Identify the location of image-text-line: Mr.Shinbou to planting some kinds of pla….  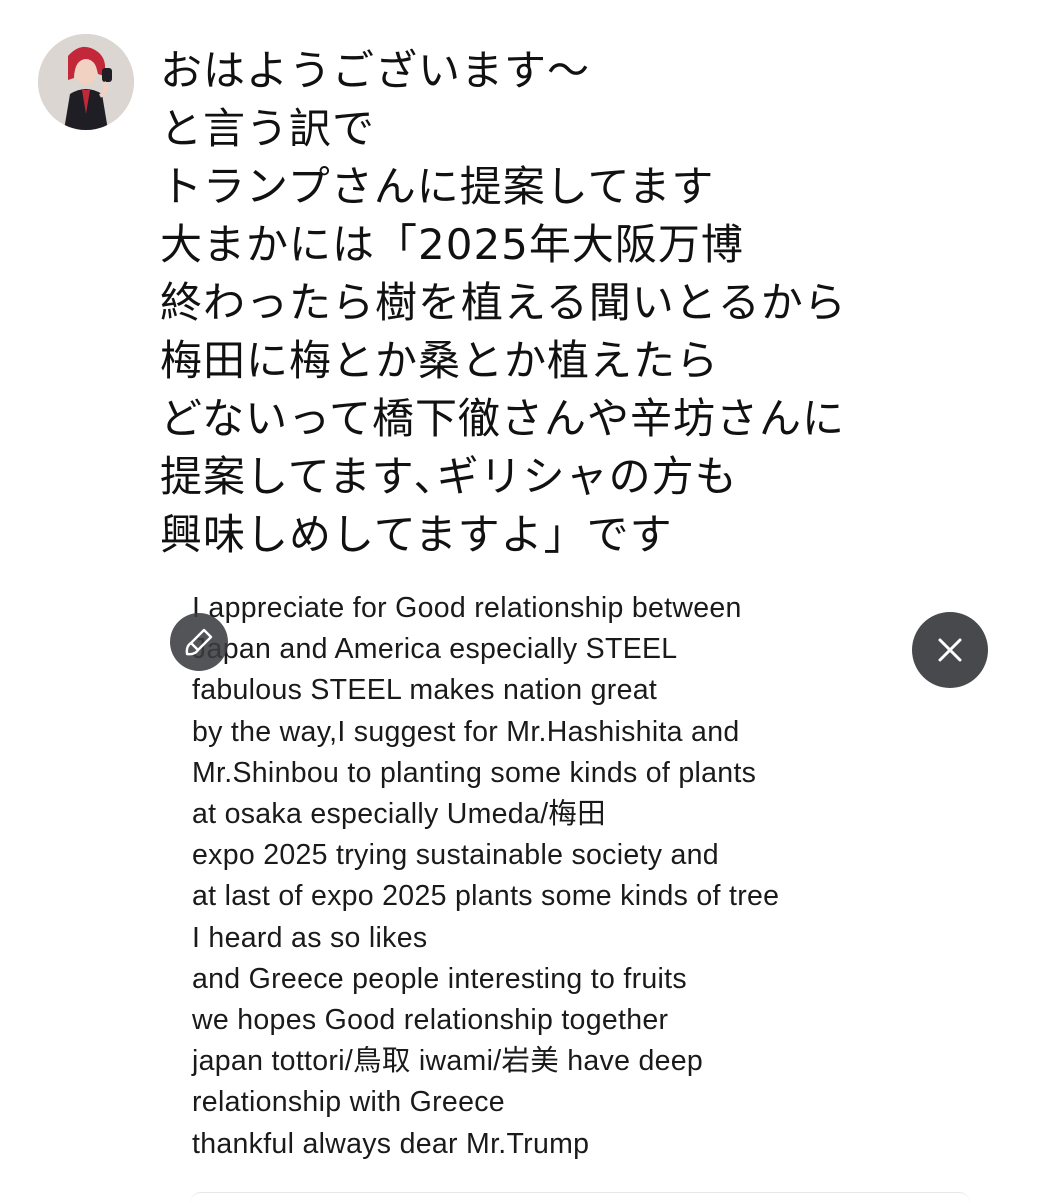
(474, 772).